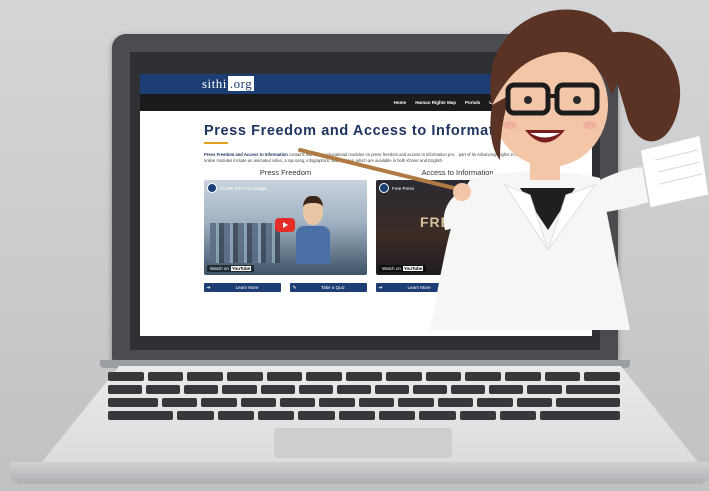 The height and width of the screenshot is (491, 709). Describe the element at coordinates (550, 102) in the screenshot. I see `nav-education-platform: Education Platform` at that location.